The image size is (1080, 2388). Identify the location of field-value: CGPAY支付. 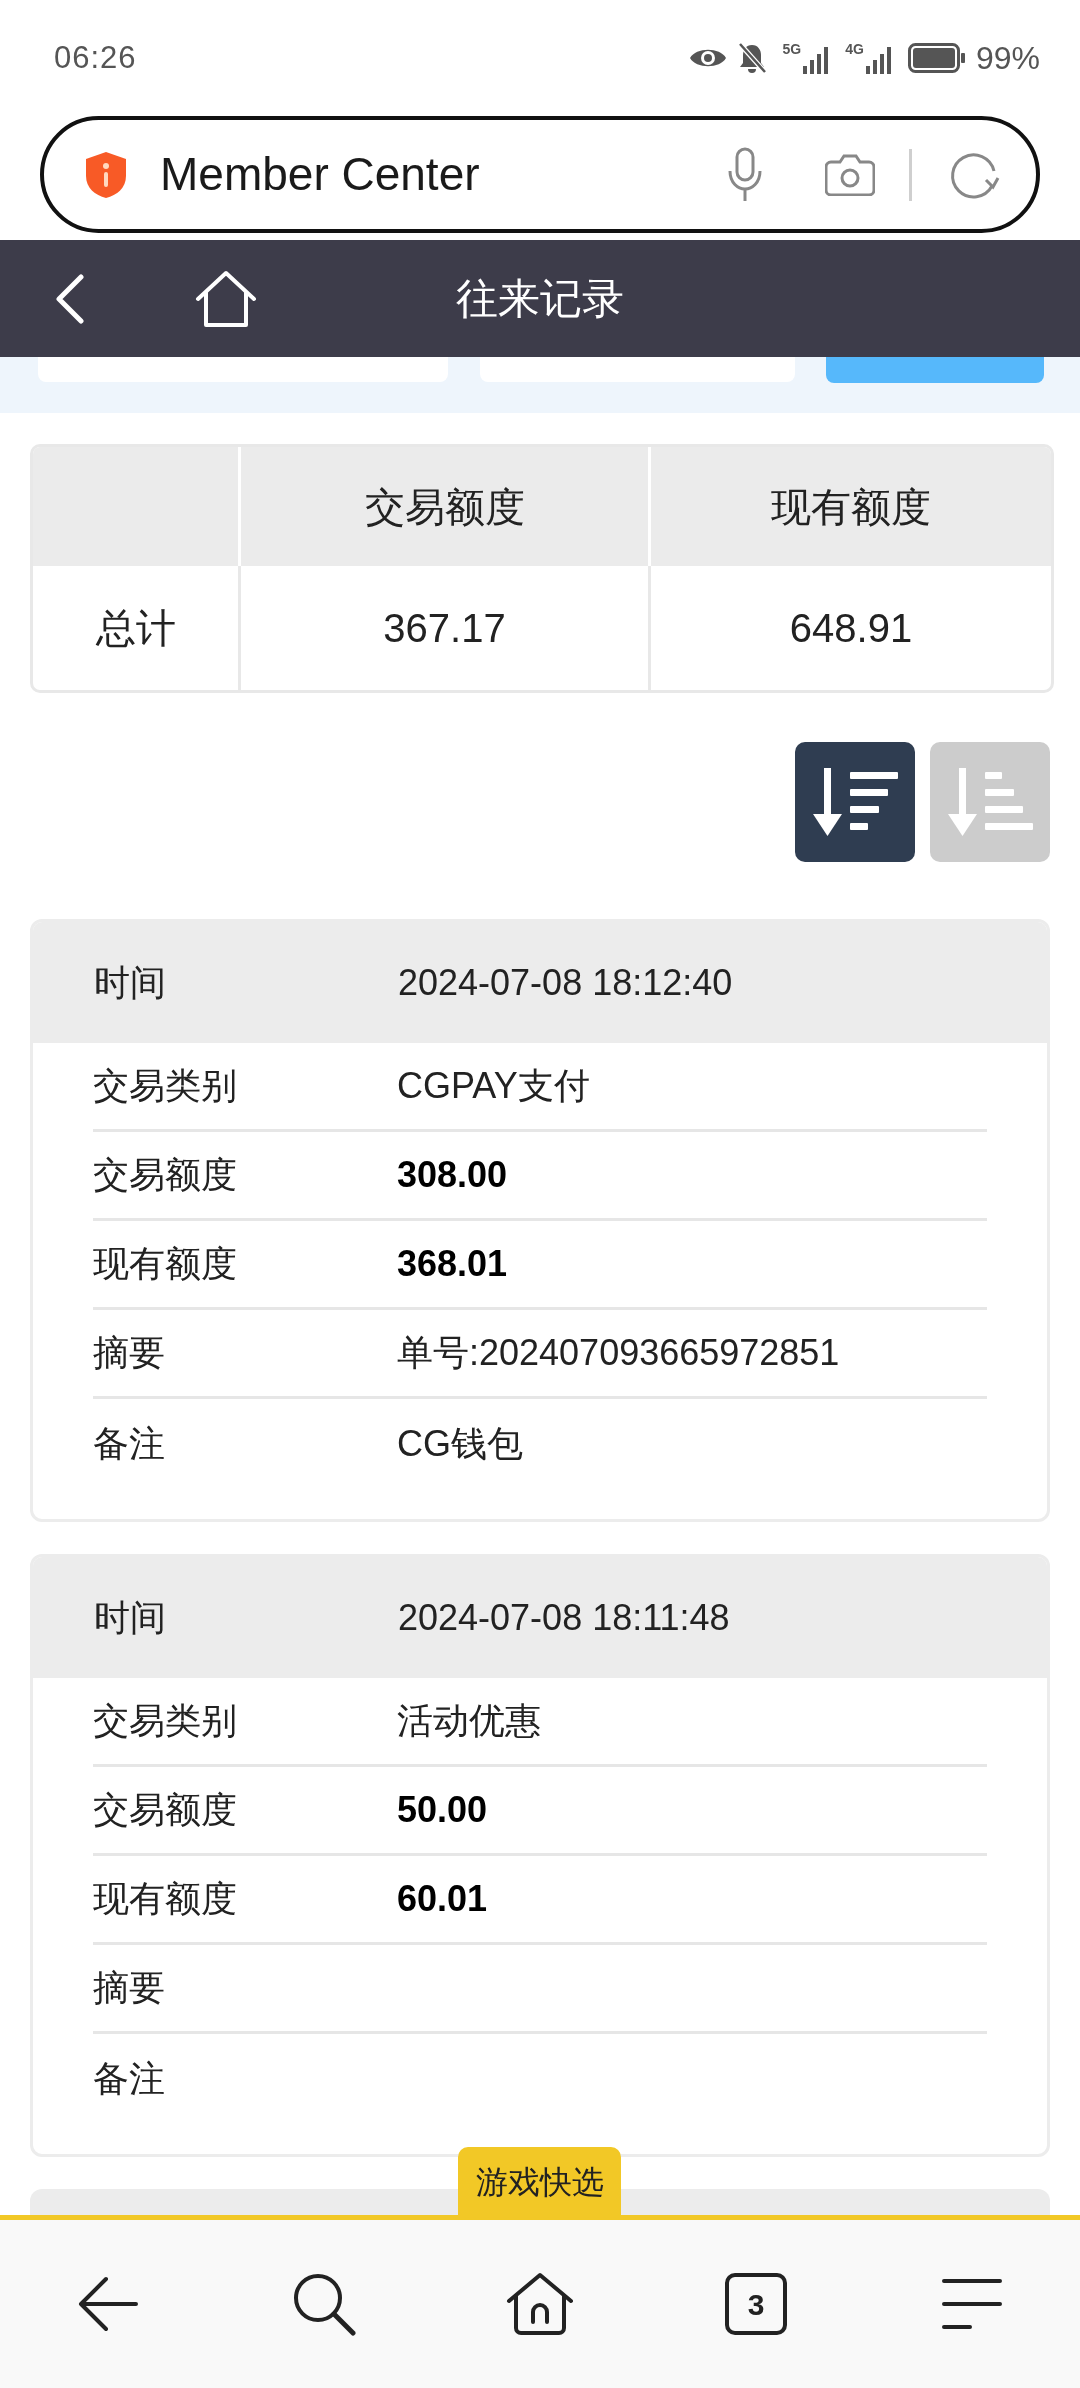
(493, 1086).